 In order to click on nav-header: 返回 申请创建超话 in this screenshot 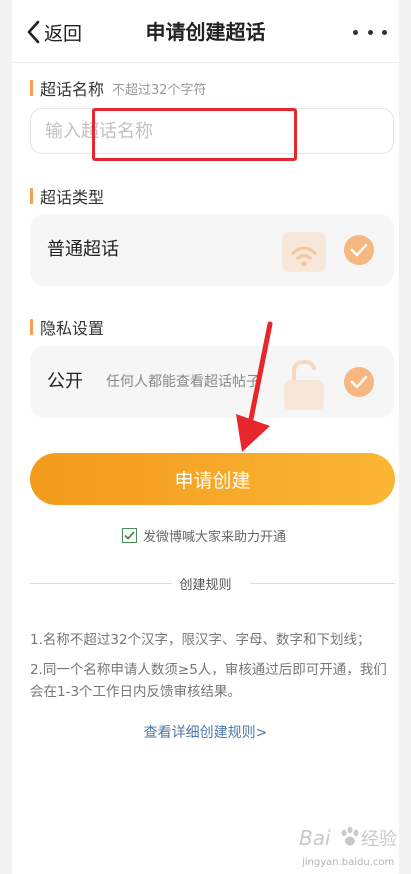, I will do `click(205, 31)`.